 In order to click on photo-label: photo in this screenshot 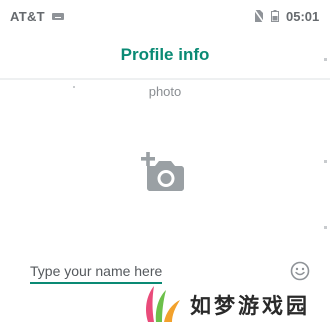, I will do `click(165, 91)`.